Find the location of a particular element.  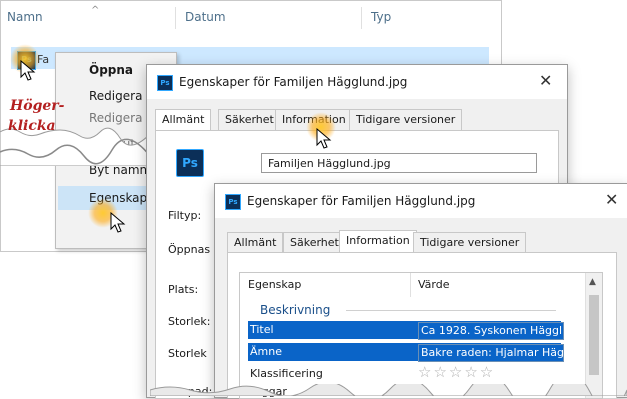

tab-information: Information is located at coordinates (378, 241).